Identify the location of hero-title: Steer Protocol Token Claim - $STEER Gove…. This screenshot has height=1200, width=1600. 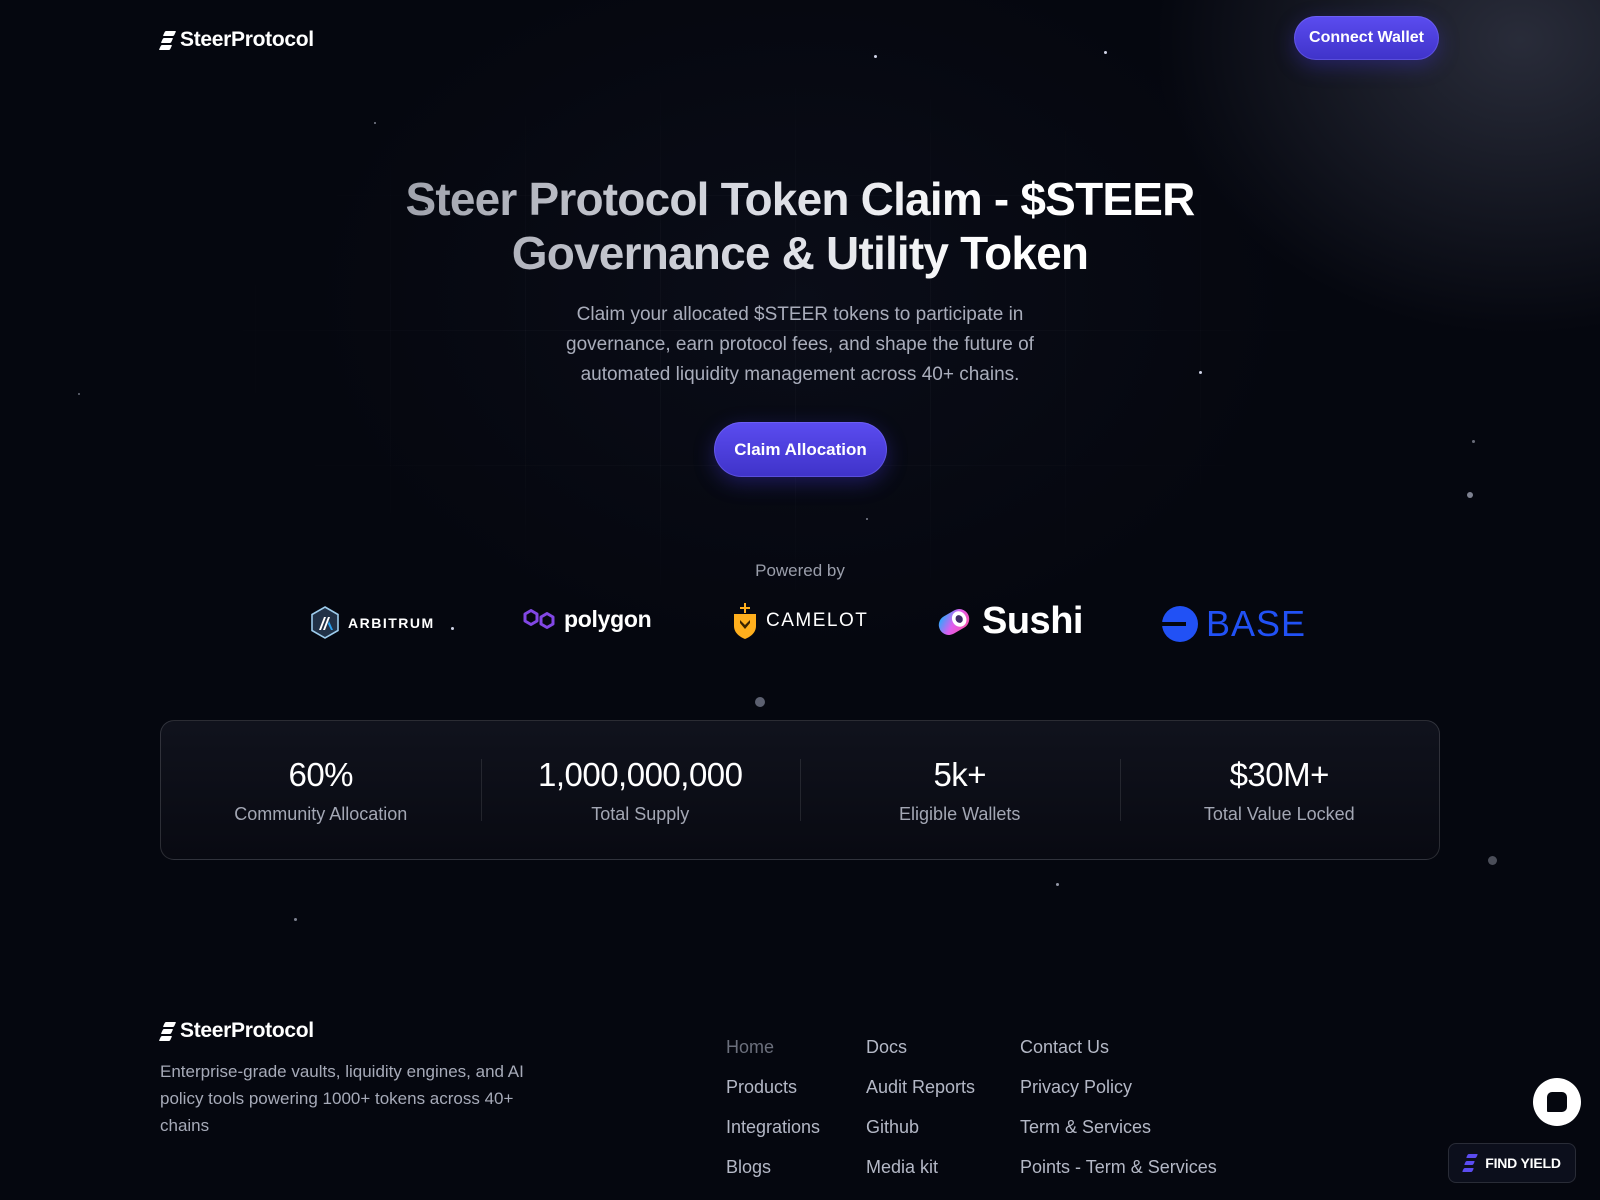
(800, 226).